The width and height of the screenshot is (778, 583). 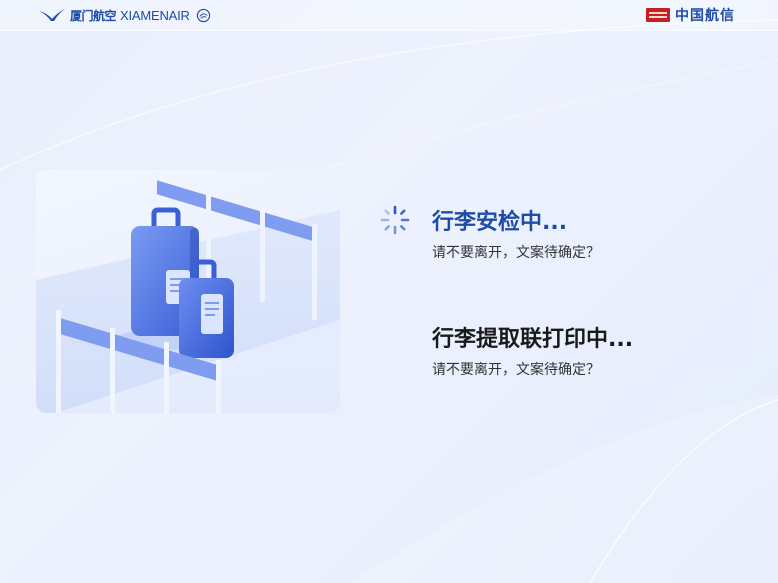 I want to click on xiamenair-logo: 厦门航空 XIAMENAIR, so click(x=124, y=15).